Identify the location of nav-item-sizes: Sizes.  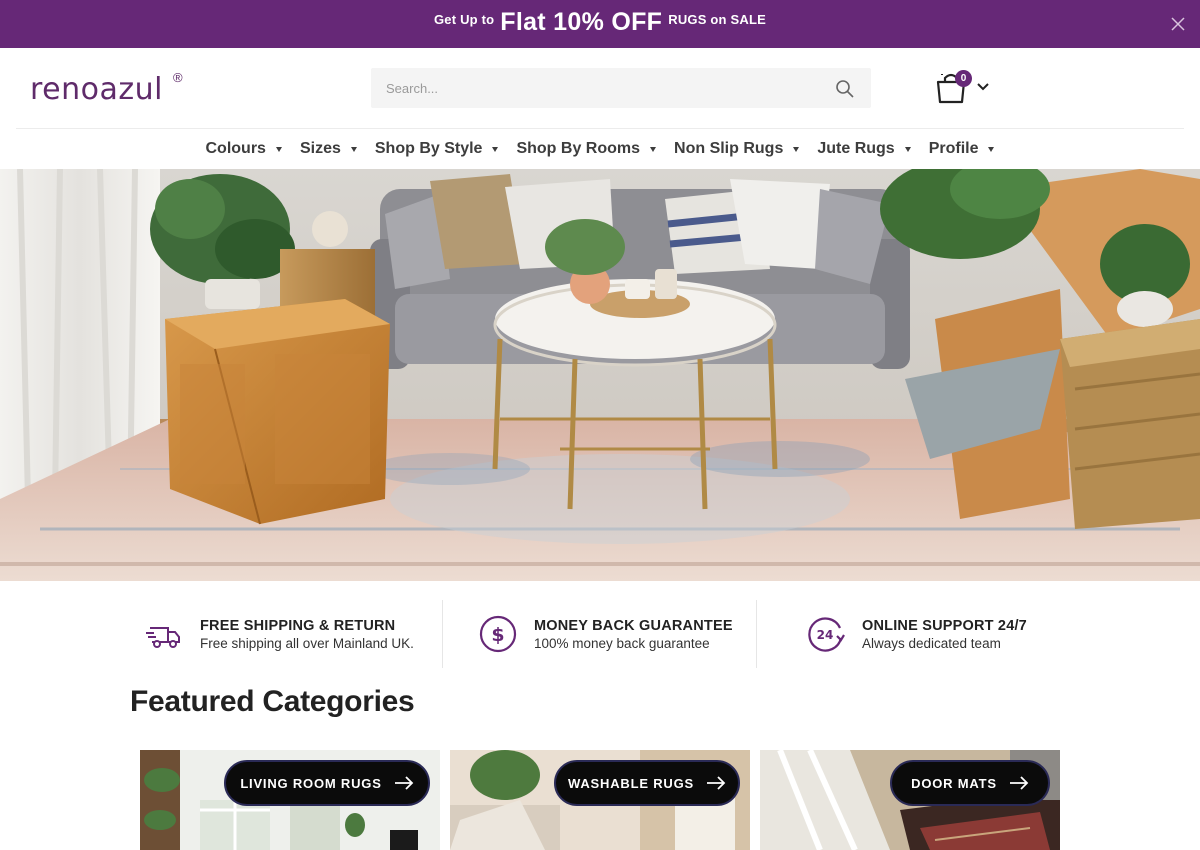
(328, 149).